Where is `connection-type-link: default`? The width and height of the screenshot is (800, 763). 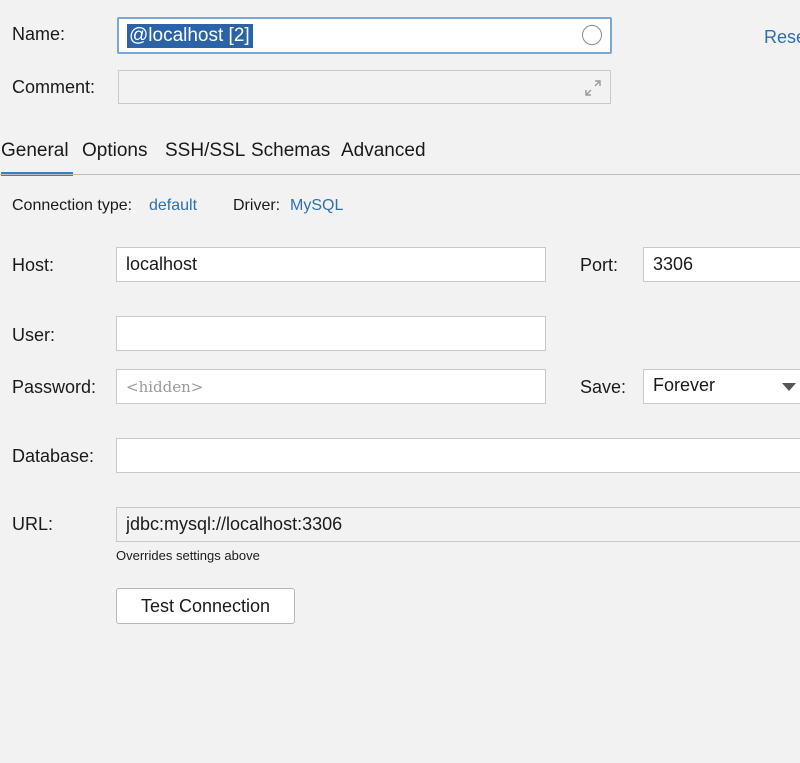
connection-type-link: default is located at coordinates (173, 206).